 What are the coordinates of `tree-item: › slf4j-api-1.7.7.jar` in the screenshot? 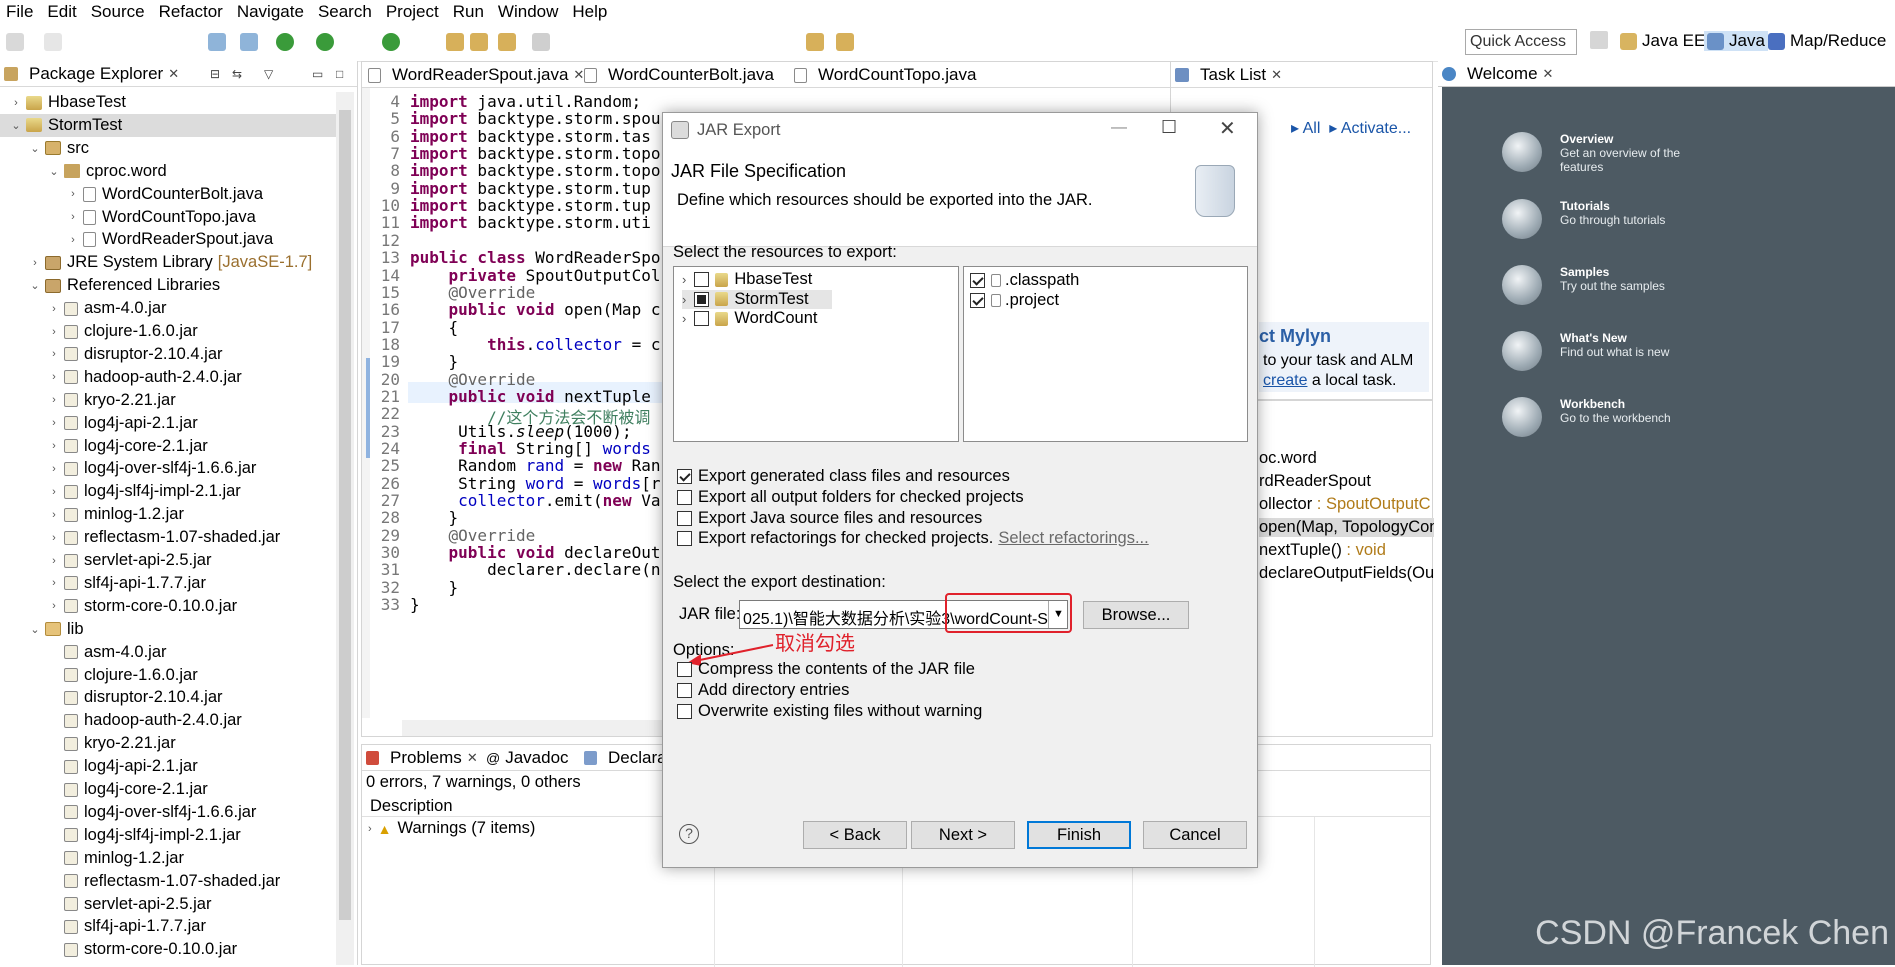 It's located at (103, 583).